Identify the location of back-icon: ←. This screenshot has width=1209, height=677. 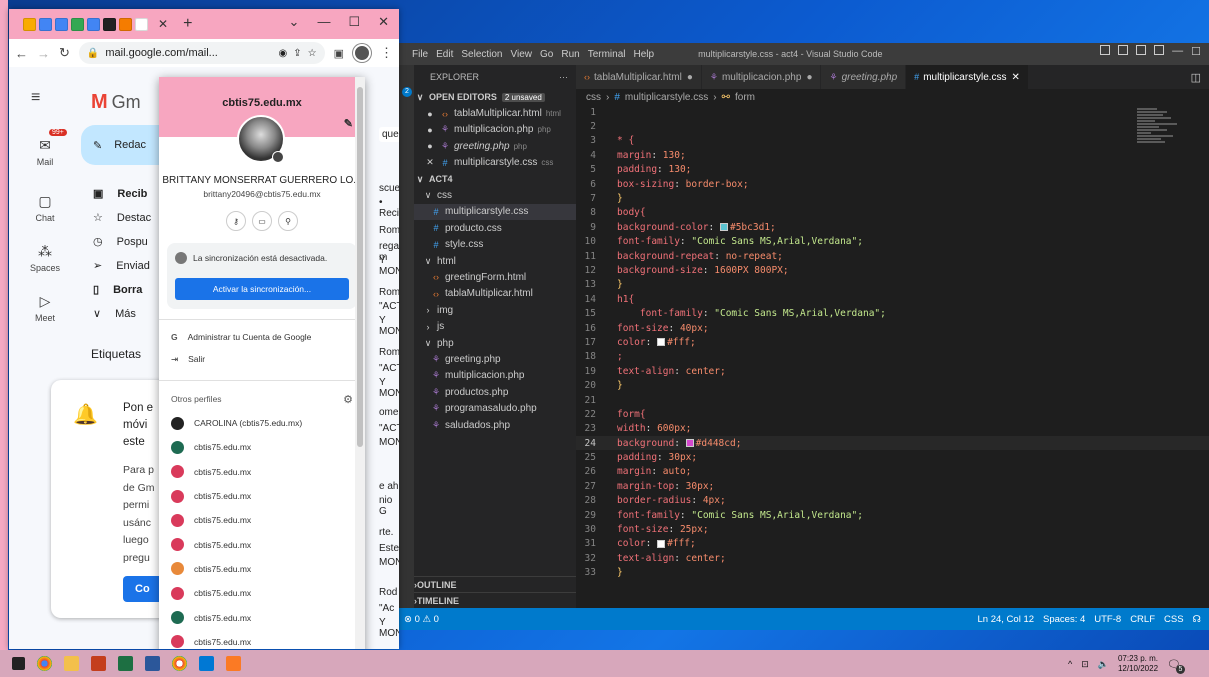
(21, 53).